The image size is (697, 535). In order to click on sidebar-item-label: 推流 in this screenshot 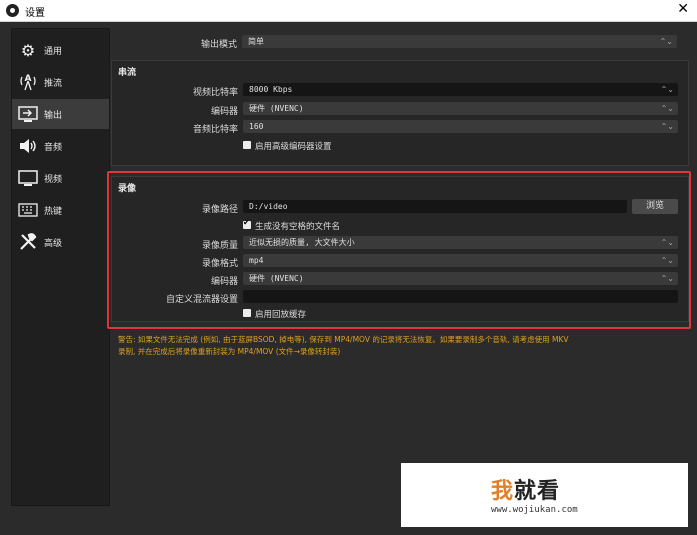, I will do `click(53, 83)`.